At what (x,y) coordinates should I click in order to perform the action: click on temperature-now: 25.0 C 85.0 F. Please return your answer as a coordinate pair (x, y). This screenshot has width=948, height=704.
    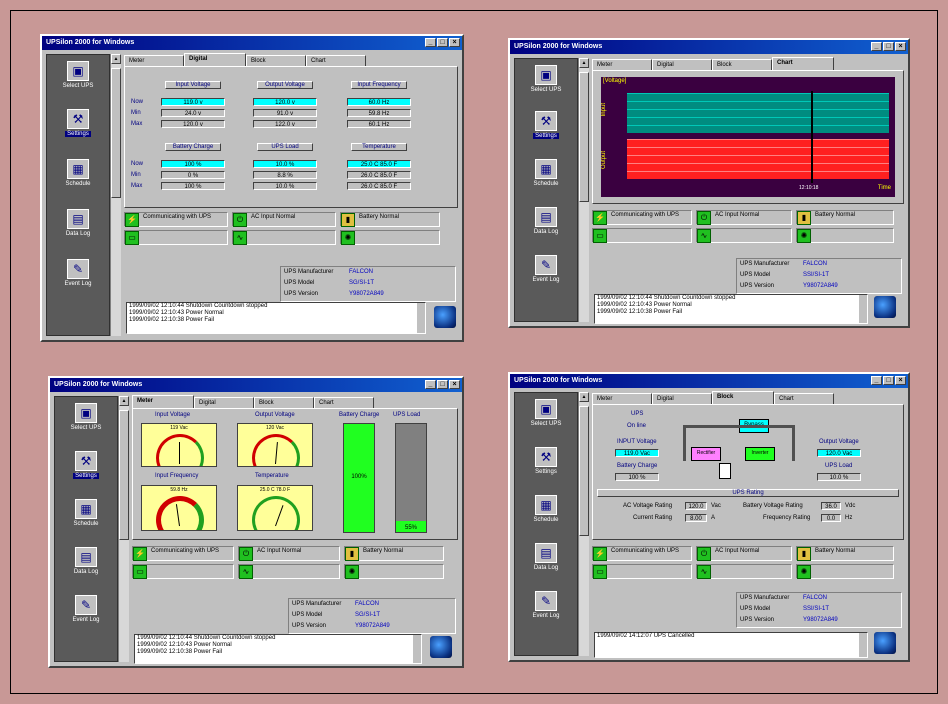
    Looking at the image, I should click on (379, 164).